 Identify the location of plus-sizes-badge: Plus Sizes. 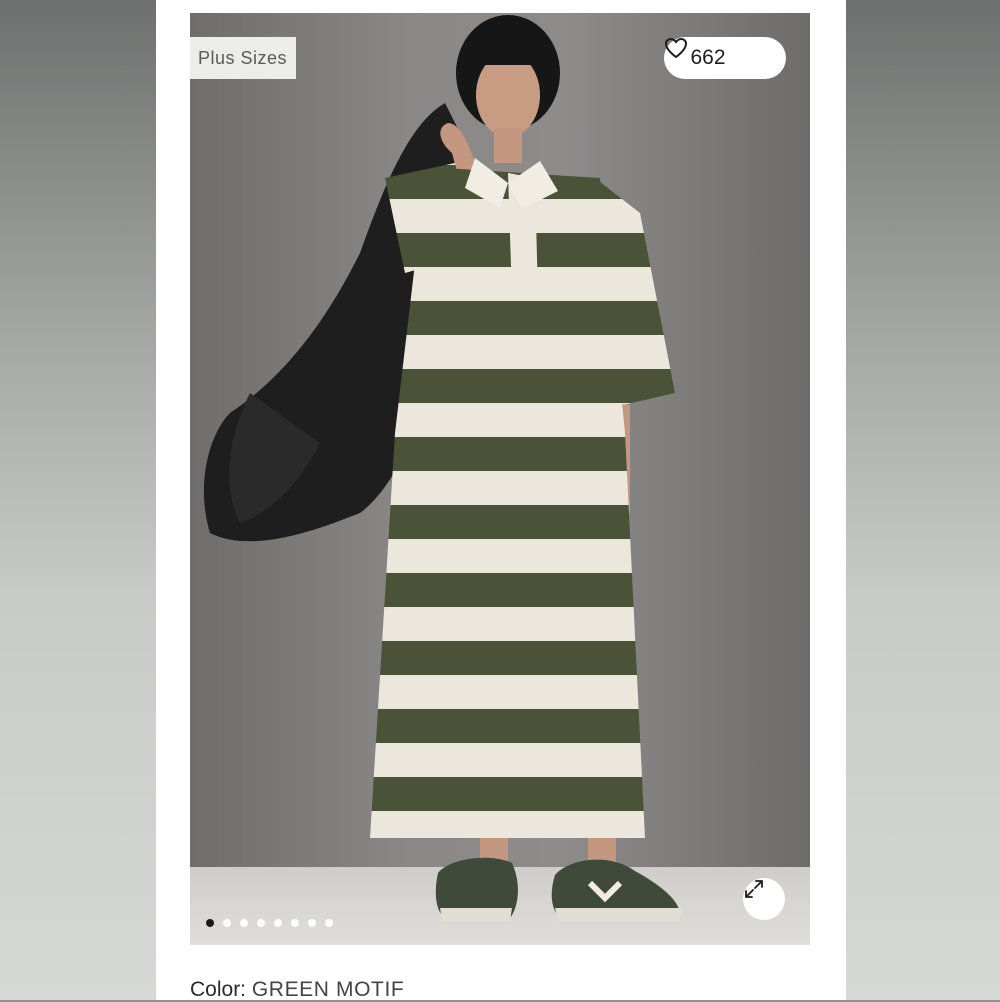
(243, 58).